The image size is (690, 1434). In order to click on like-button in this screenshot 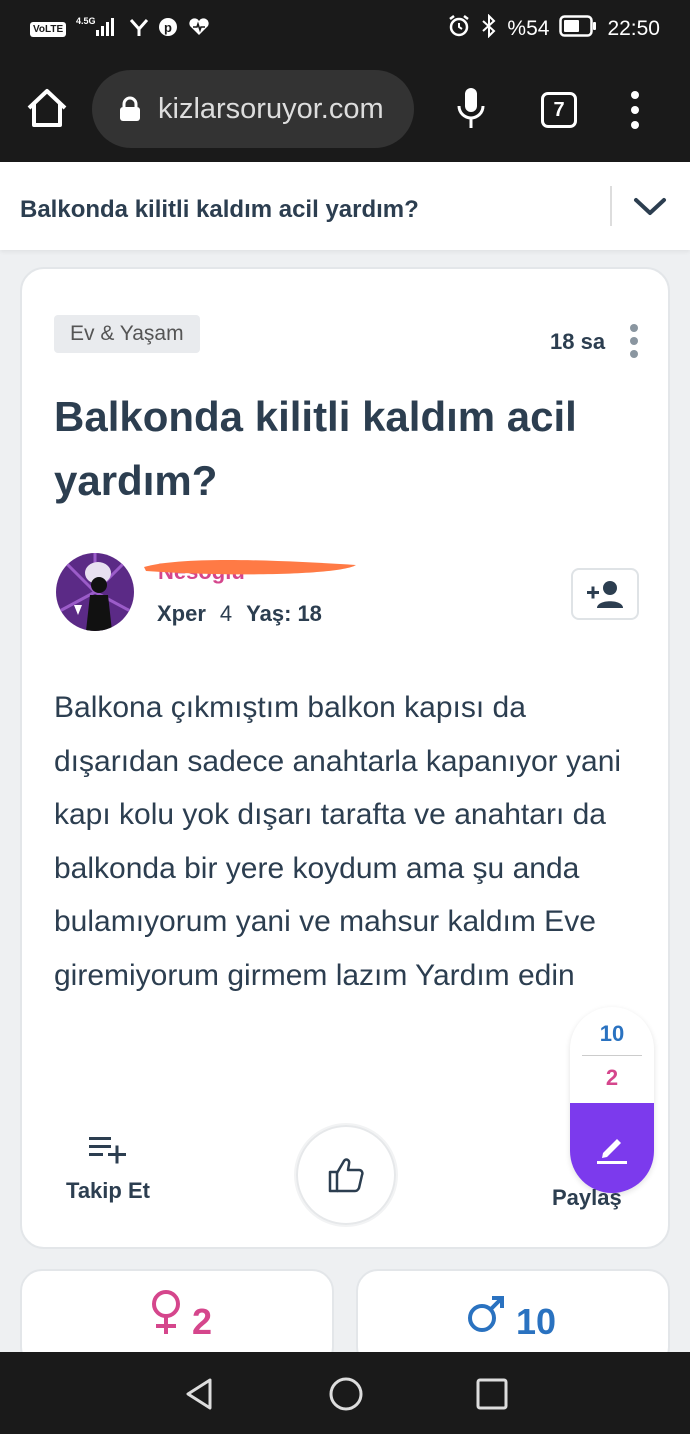, I will do `click(346, 1175)`.